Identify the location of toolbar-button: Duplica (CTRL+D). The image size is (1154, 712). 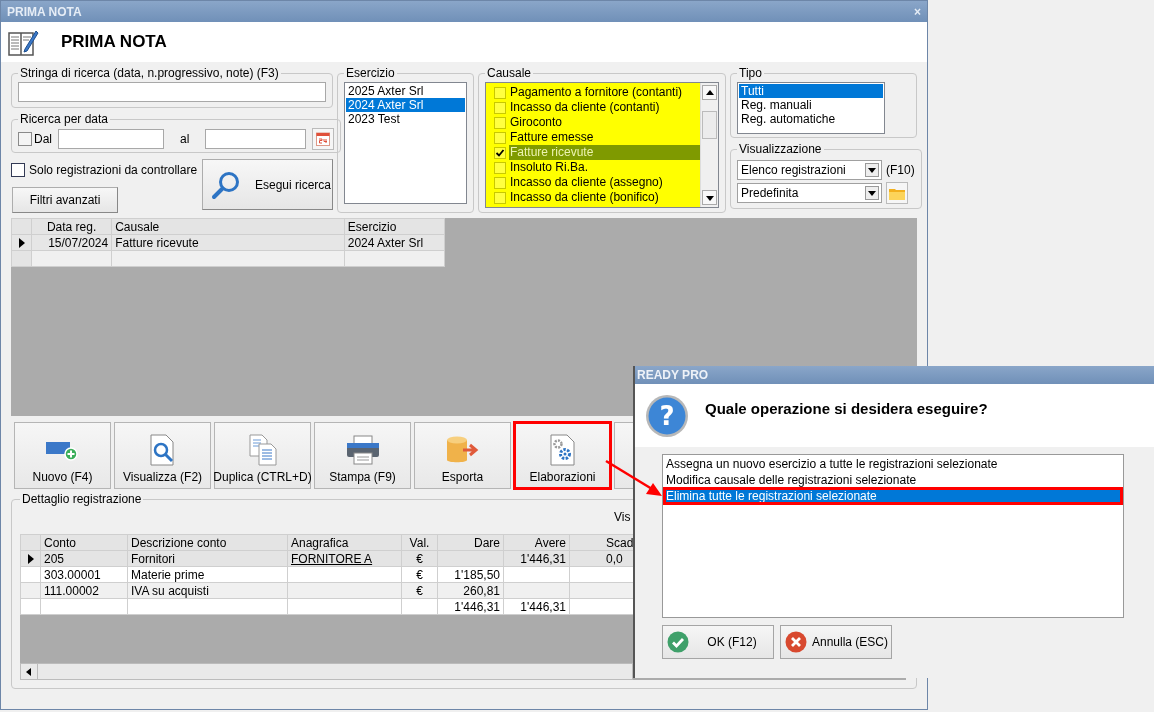
(262, 455).